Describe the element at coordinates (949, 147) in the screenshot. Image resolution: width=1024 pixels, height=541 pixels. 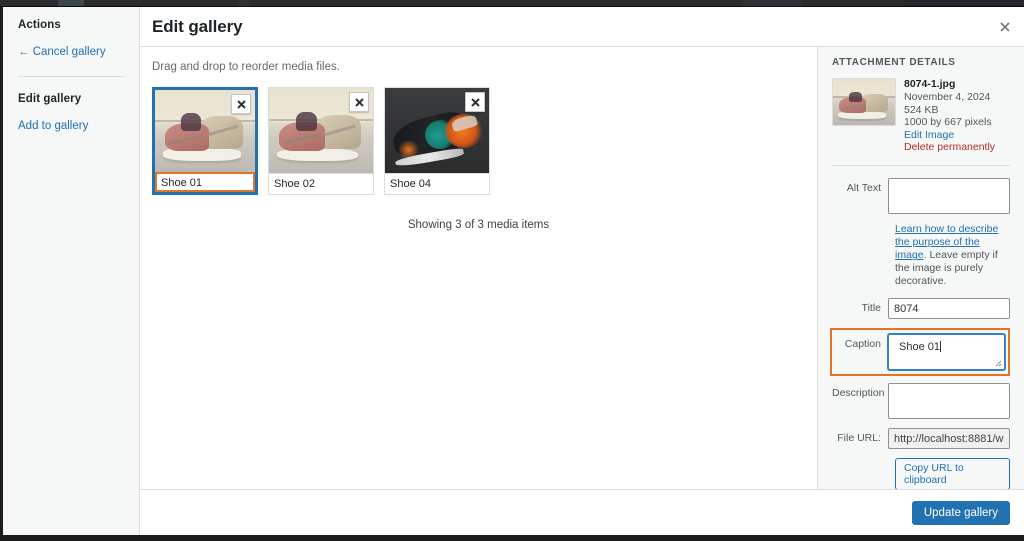
I see `delete-permanently-link: Delete permanently` at that location.